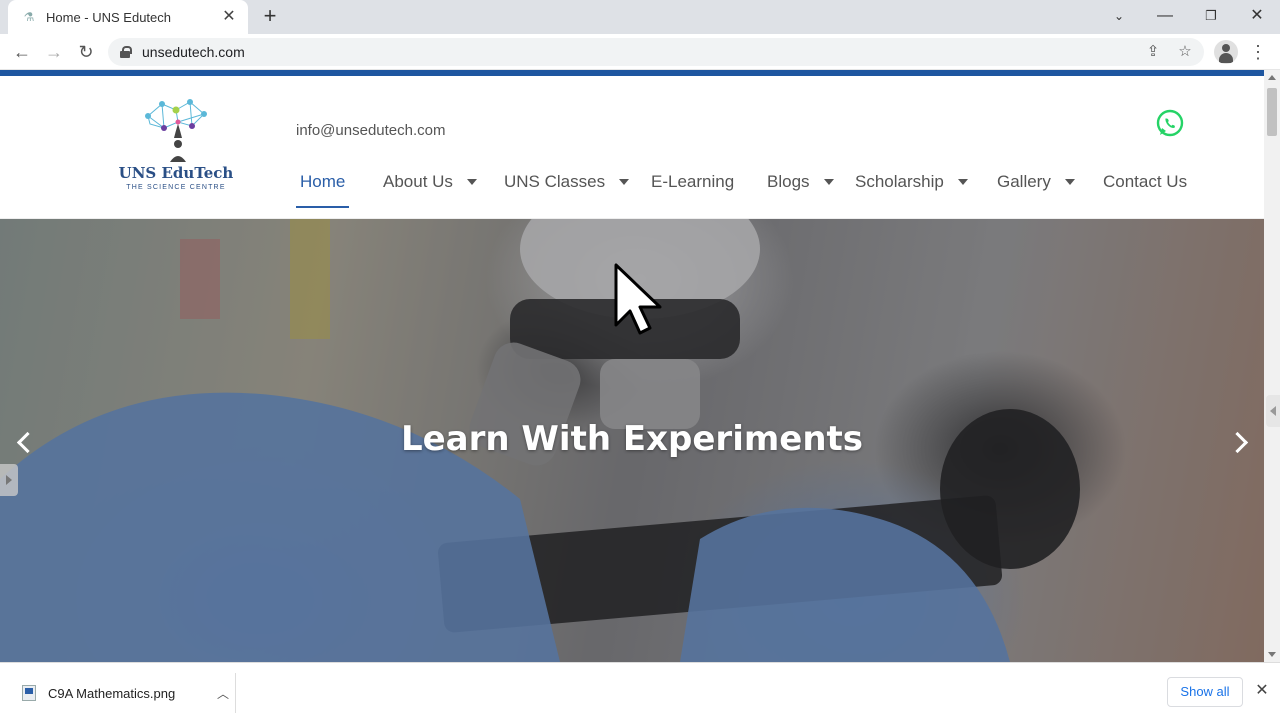  I want to click on hero-heading: Learn With Experiments, so click(632, 439).